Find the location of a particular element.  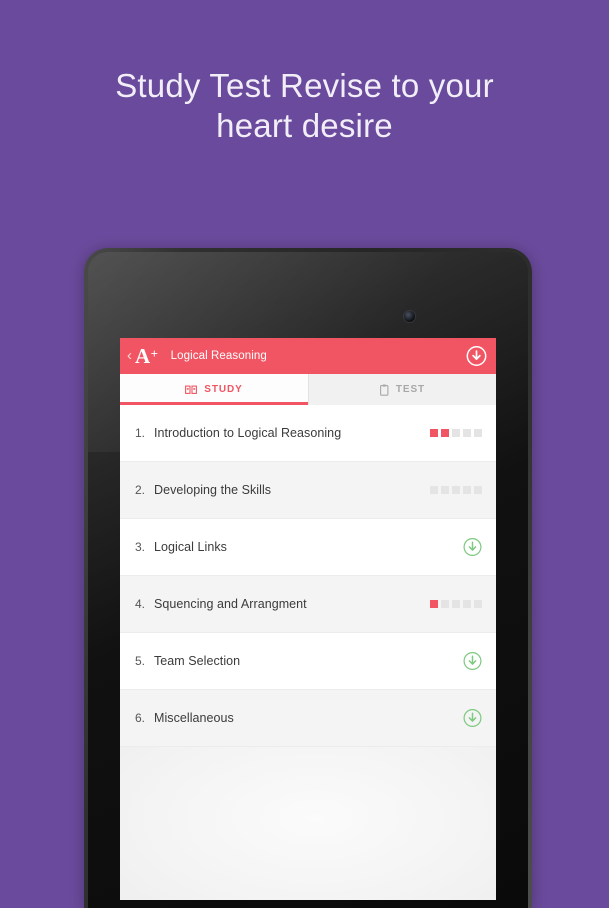

download-all-button is located at coordinates (476, 356).